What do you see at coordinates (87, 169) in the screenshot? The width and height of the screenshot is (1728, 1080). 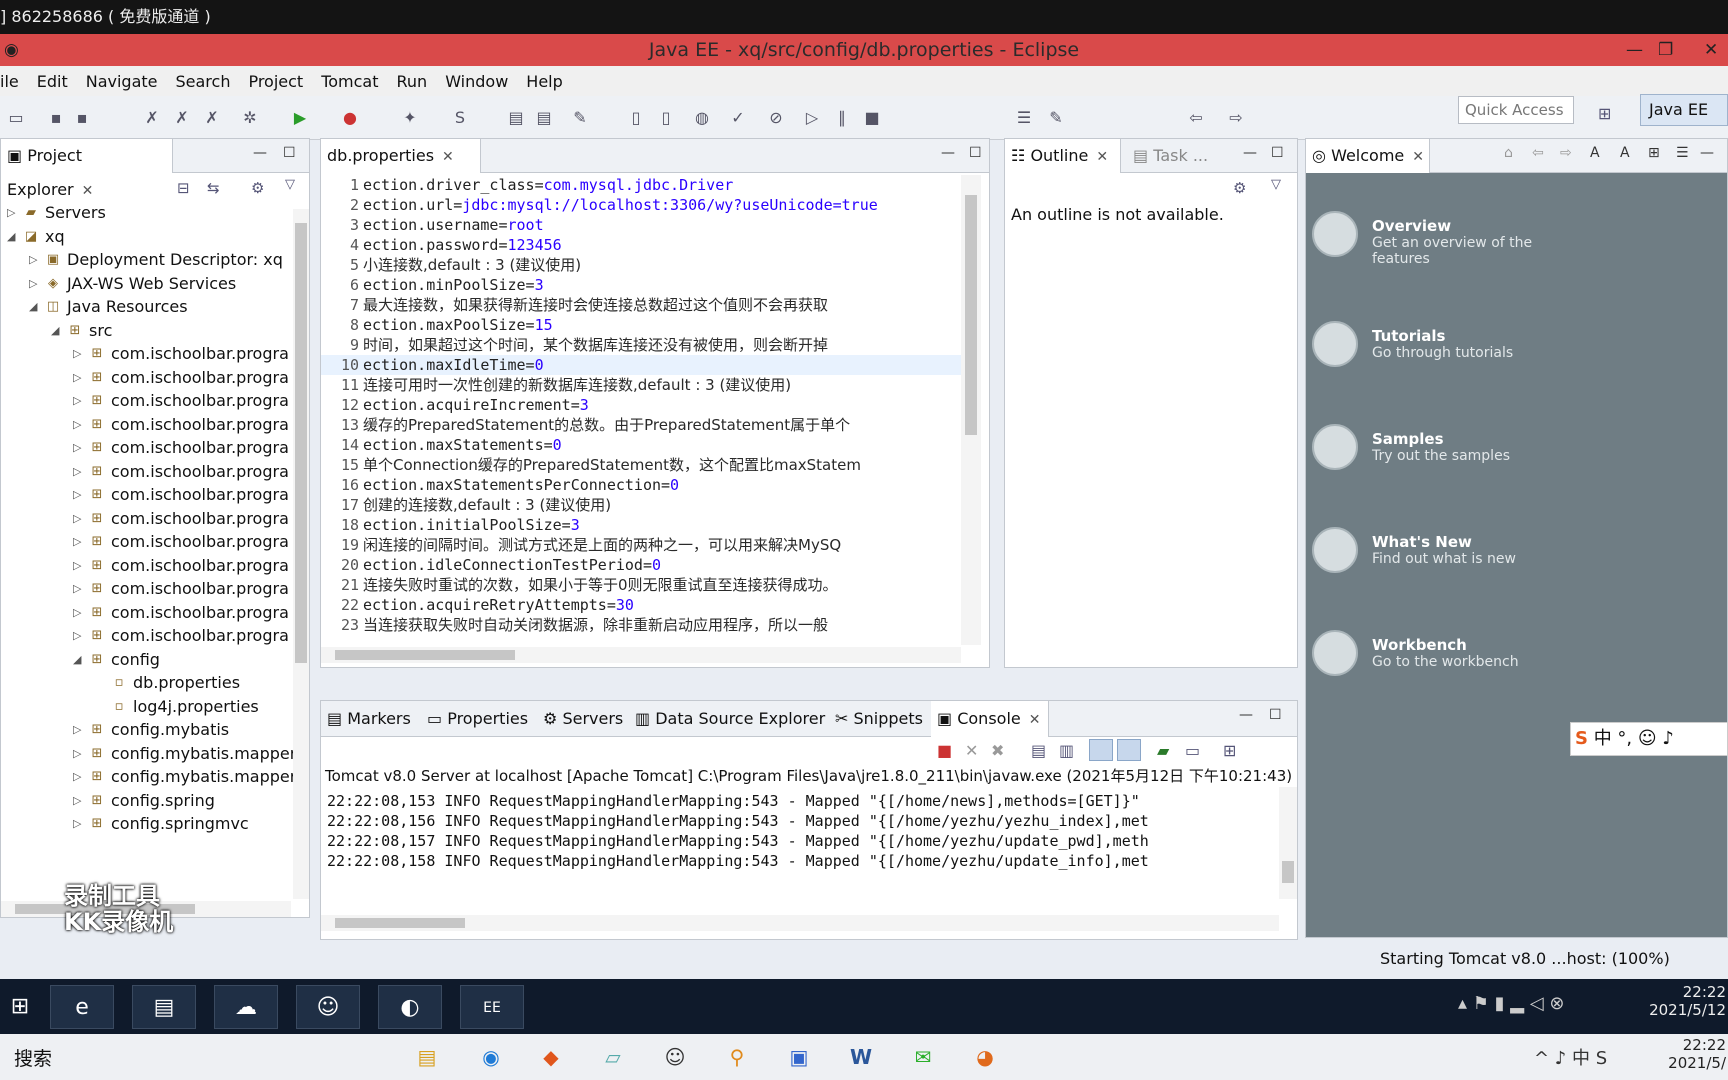 I see `tab-project-explorer: ▣ Project Explorer ✕` at bounding box center [87, 169].